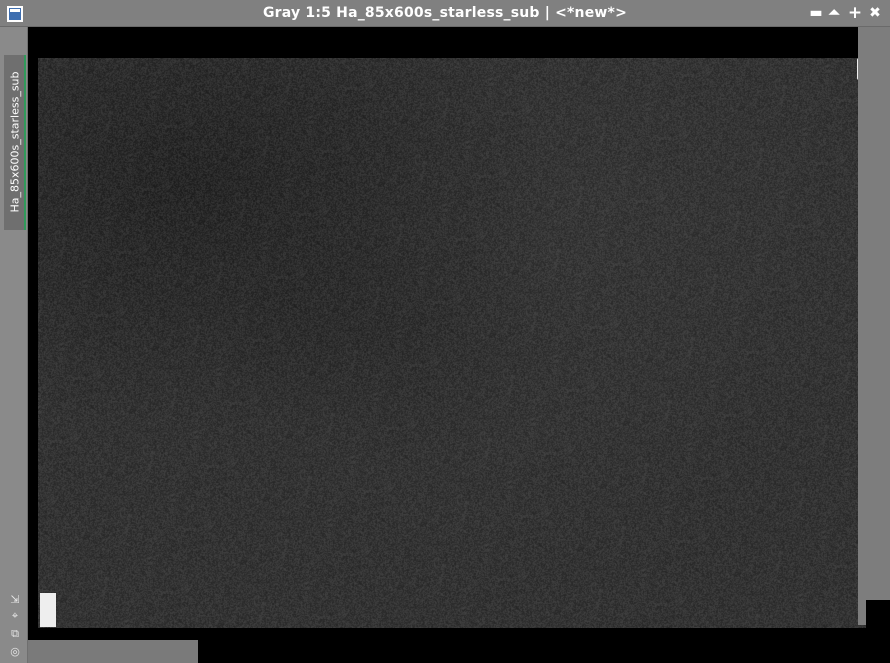 Image resolution: width=890 pixels, height=663 pixels. I want to click on image-tab-label: Ha_85x600s_starless_sub, so click(15, 142).